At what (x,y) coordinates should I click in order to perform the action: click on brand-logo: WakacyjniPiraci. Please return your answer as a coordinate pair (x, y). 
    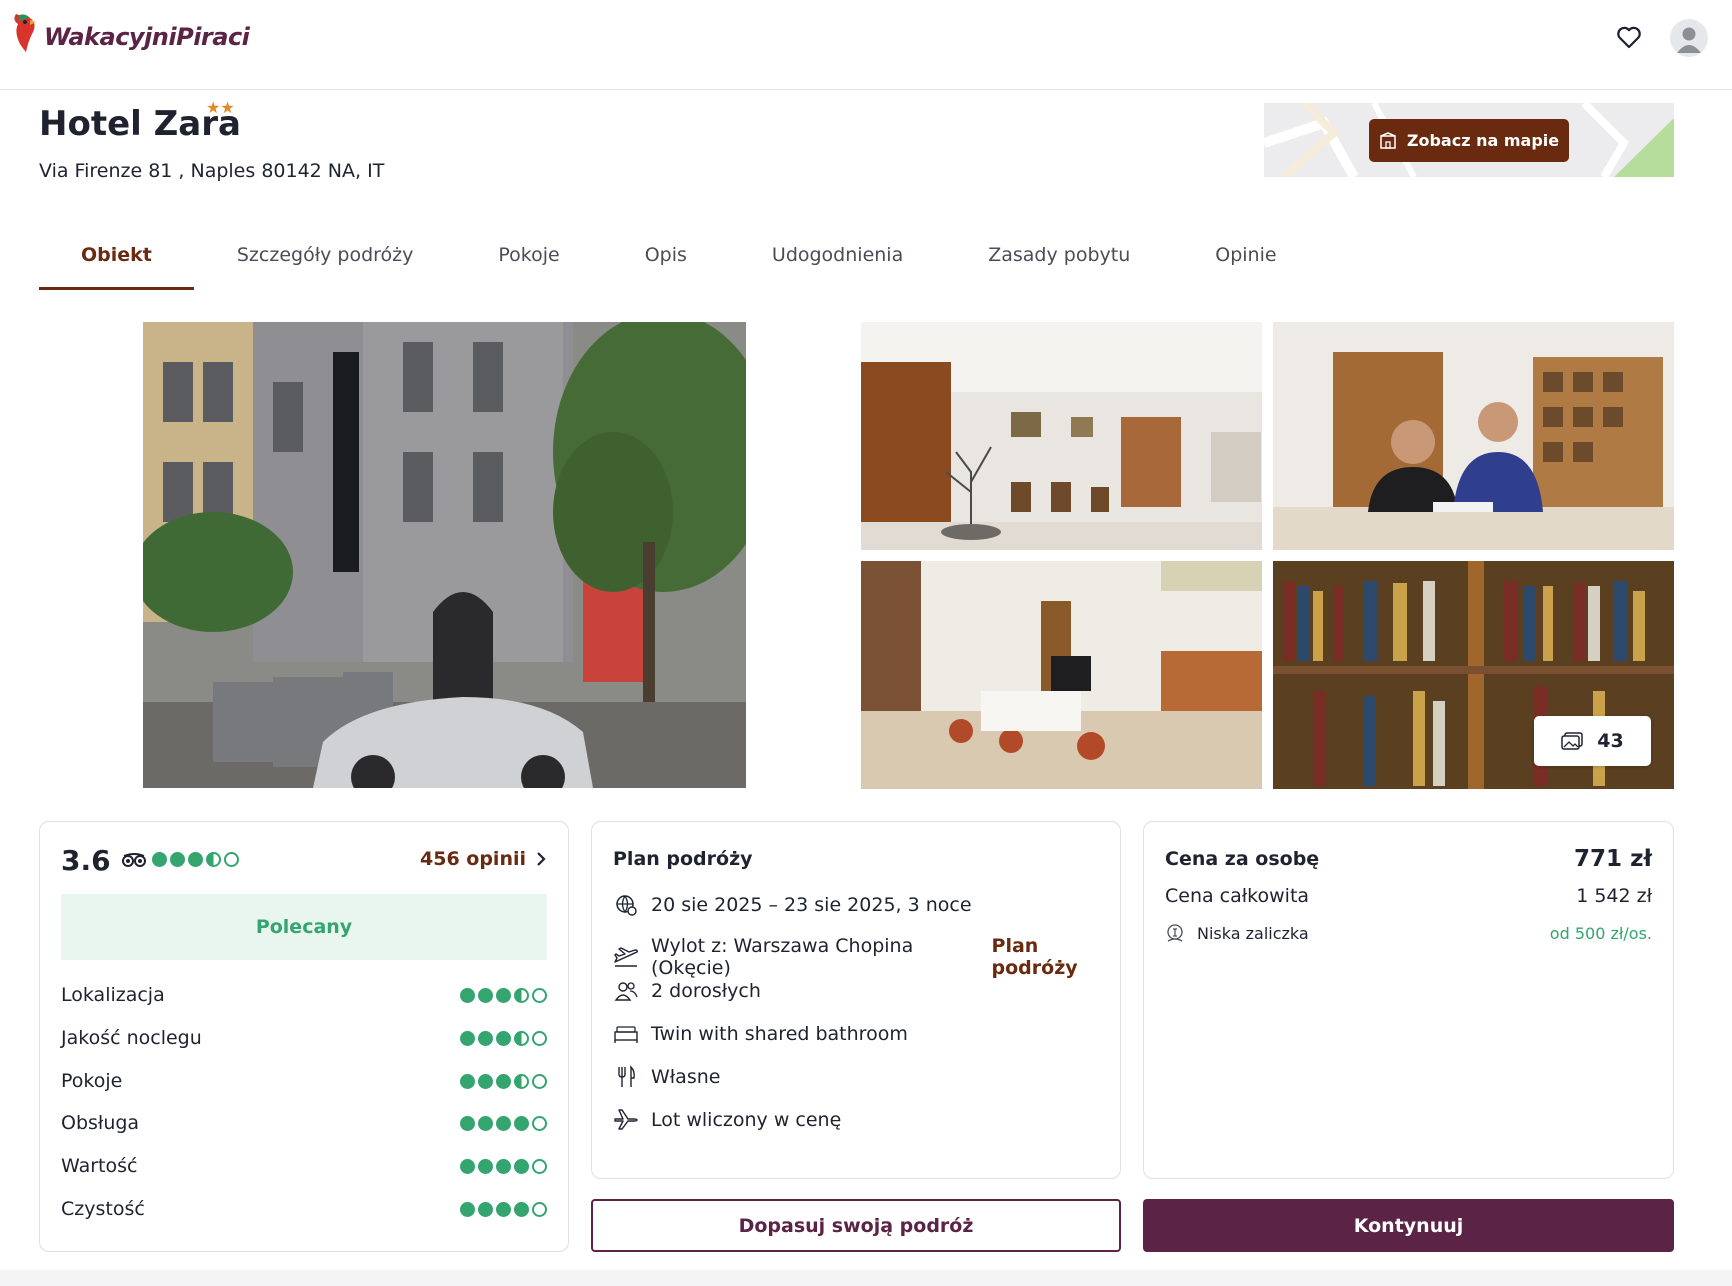
    Looking at the image, I should click on (130, 32).